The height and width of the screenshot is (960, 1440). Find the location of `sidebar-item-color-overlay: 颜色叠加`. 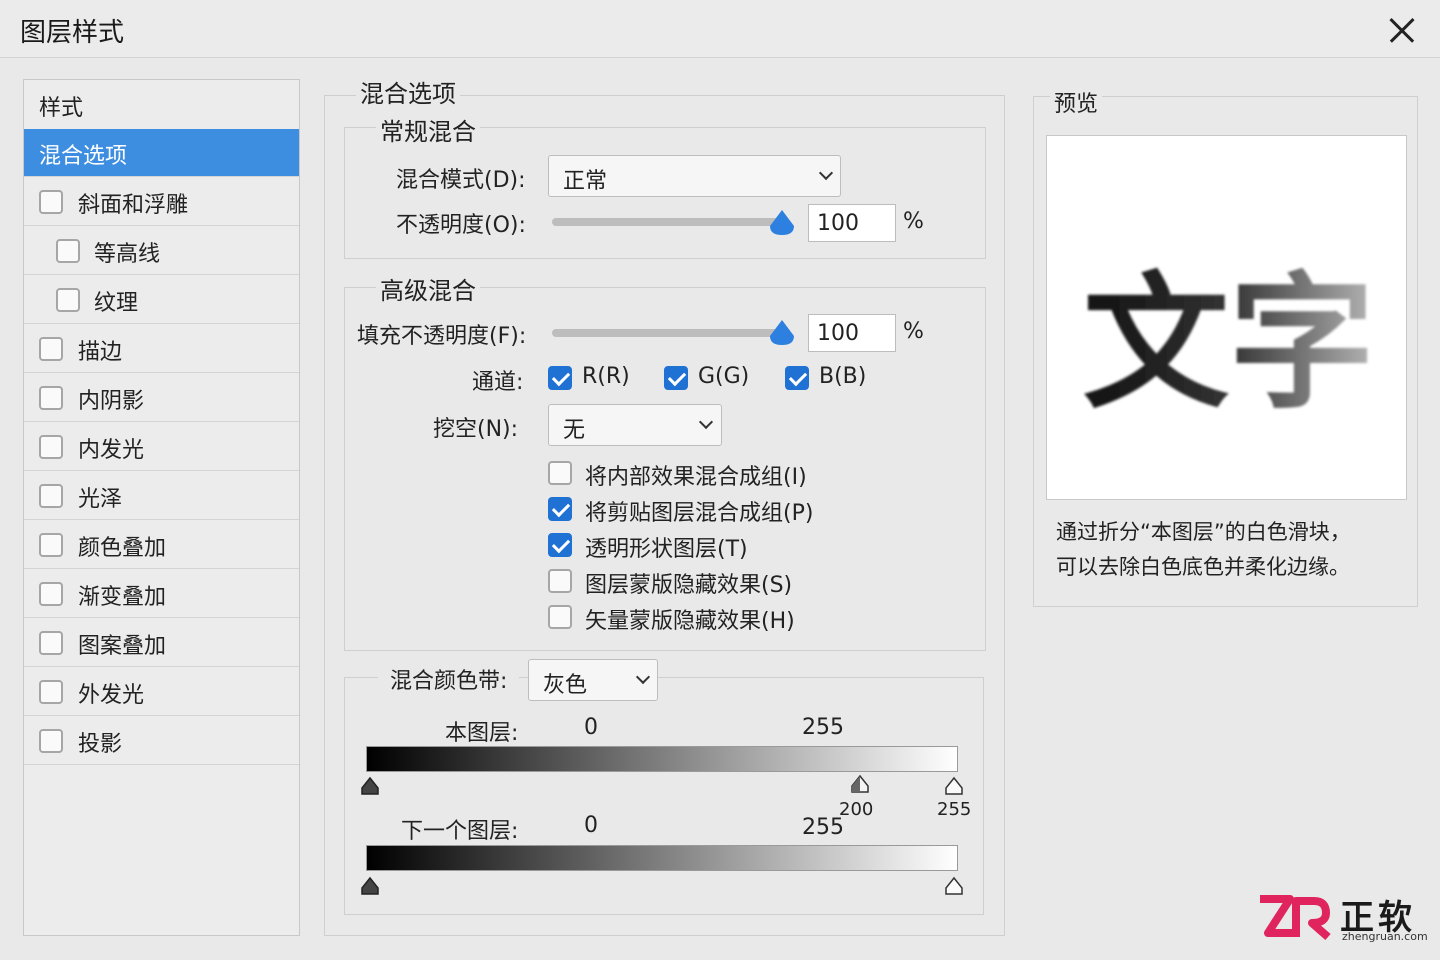

sidebar-item-color-overlay: 颜色叠加 is located at coordinates (161, 545).